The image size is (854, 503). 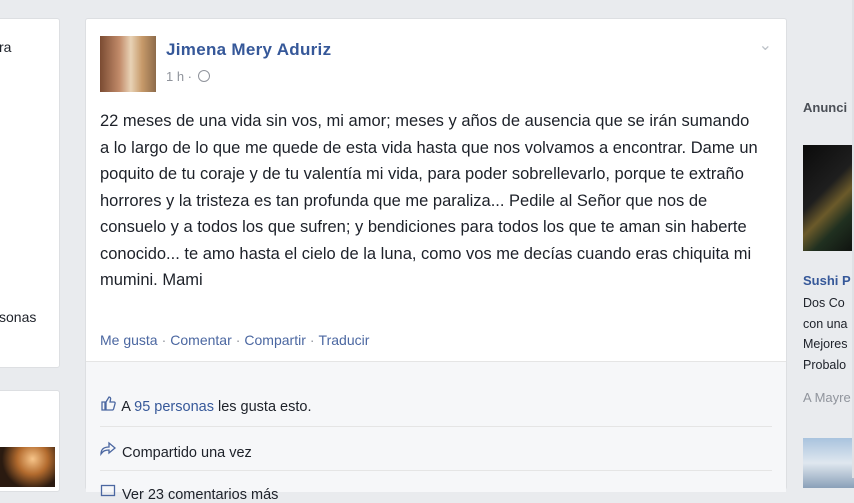 I want to click on chevron-down-icon: ⌄, so click(x=765, y=45).